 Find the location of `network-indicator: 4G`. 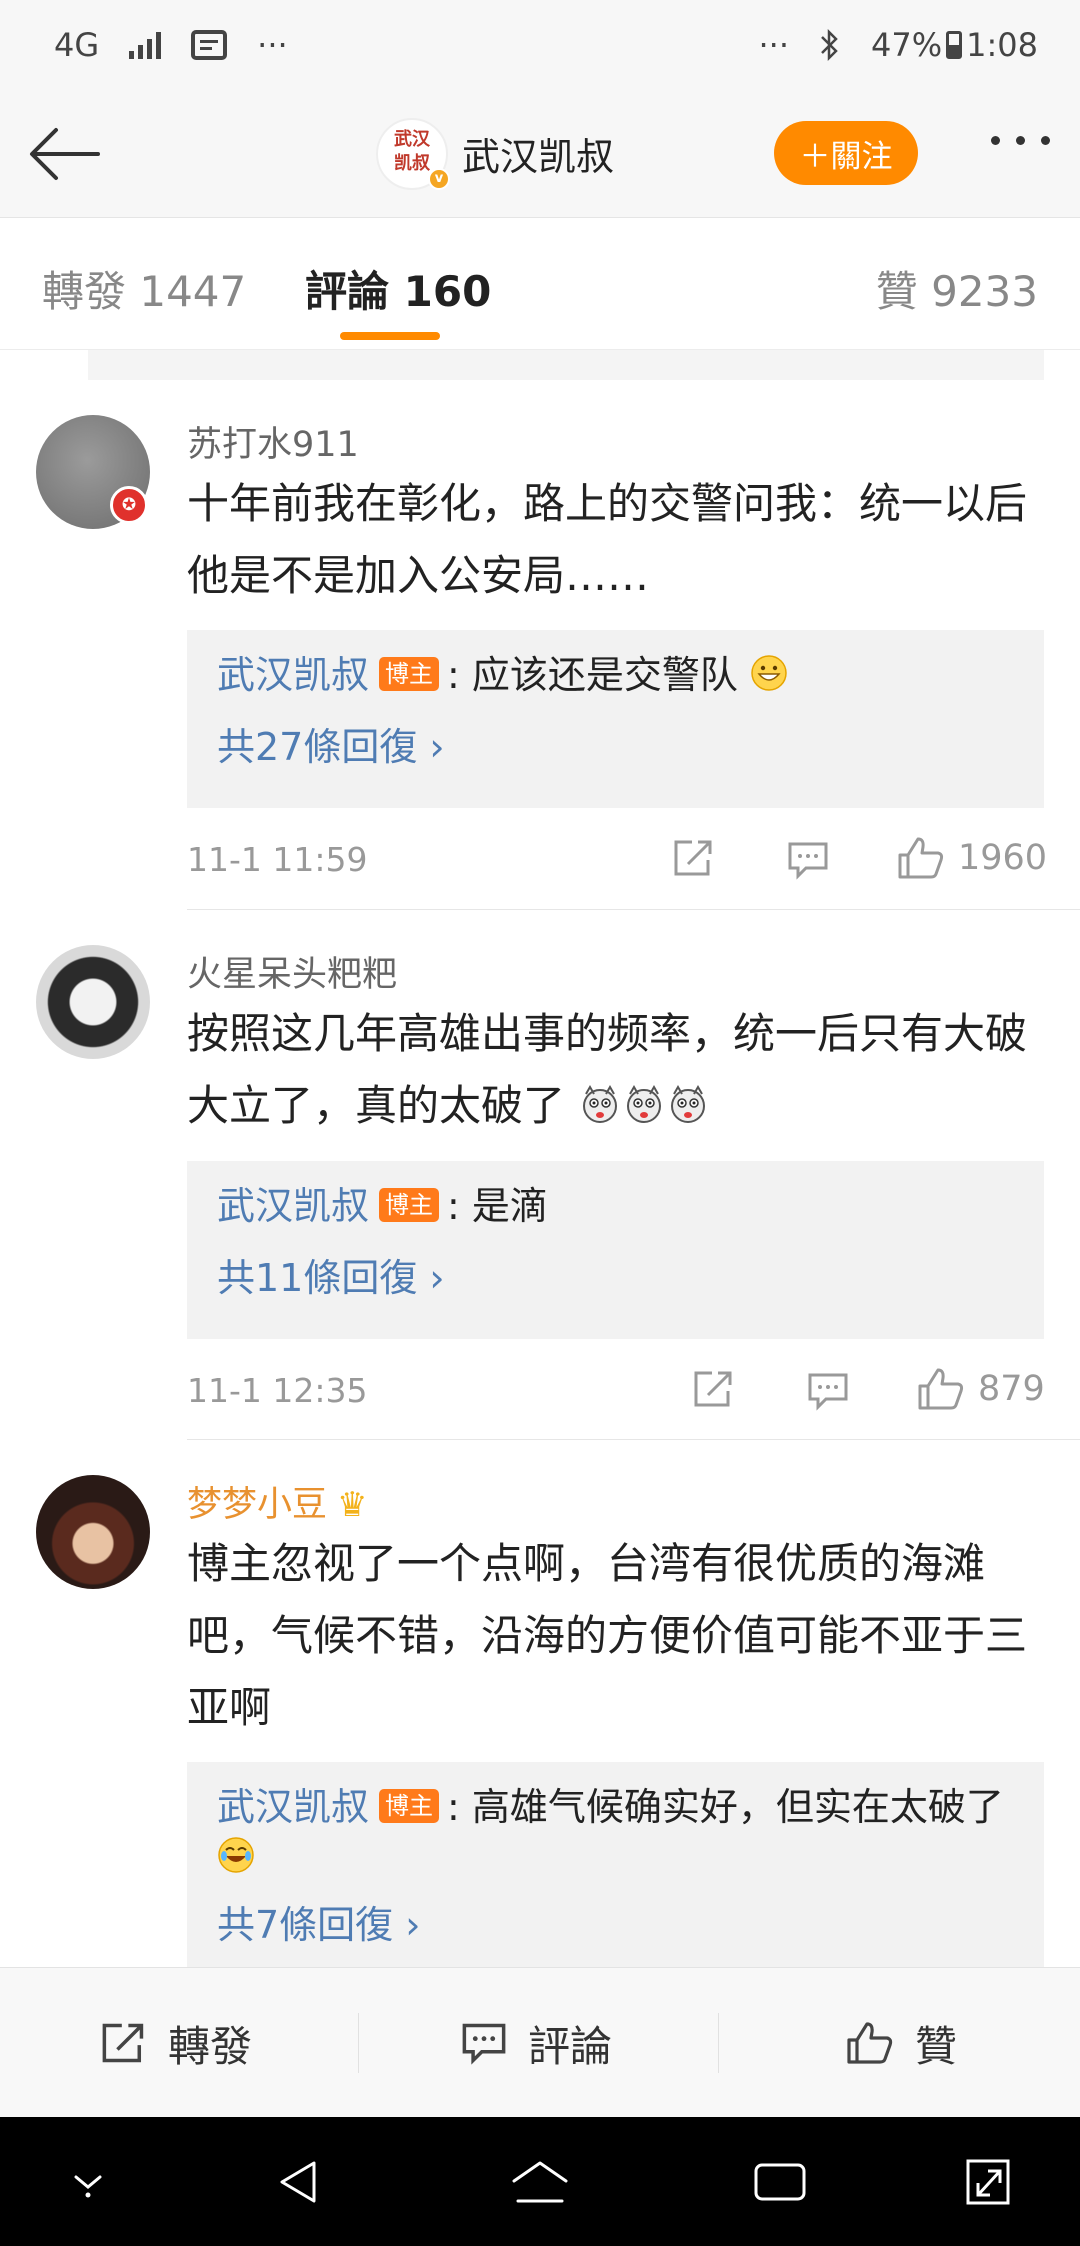

network-indicator: 4G is located at coordinates (77, 45).